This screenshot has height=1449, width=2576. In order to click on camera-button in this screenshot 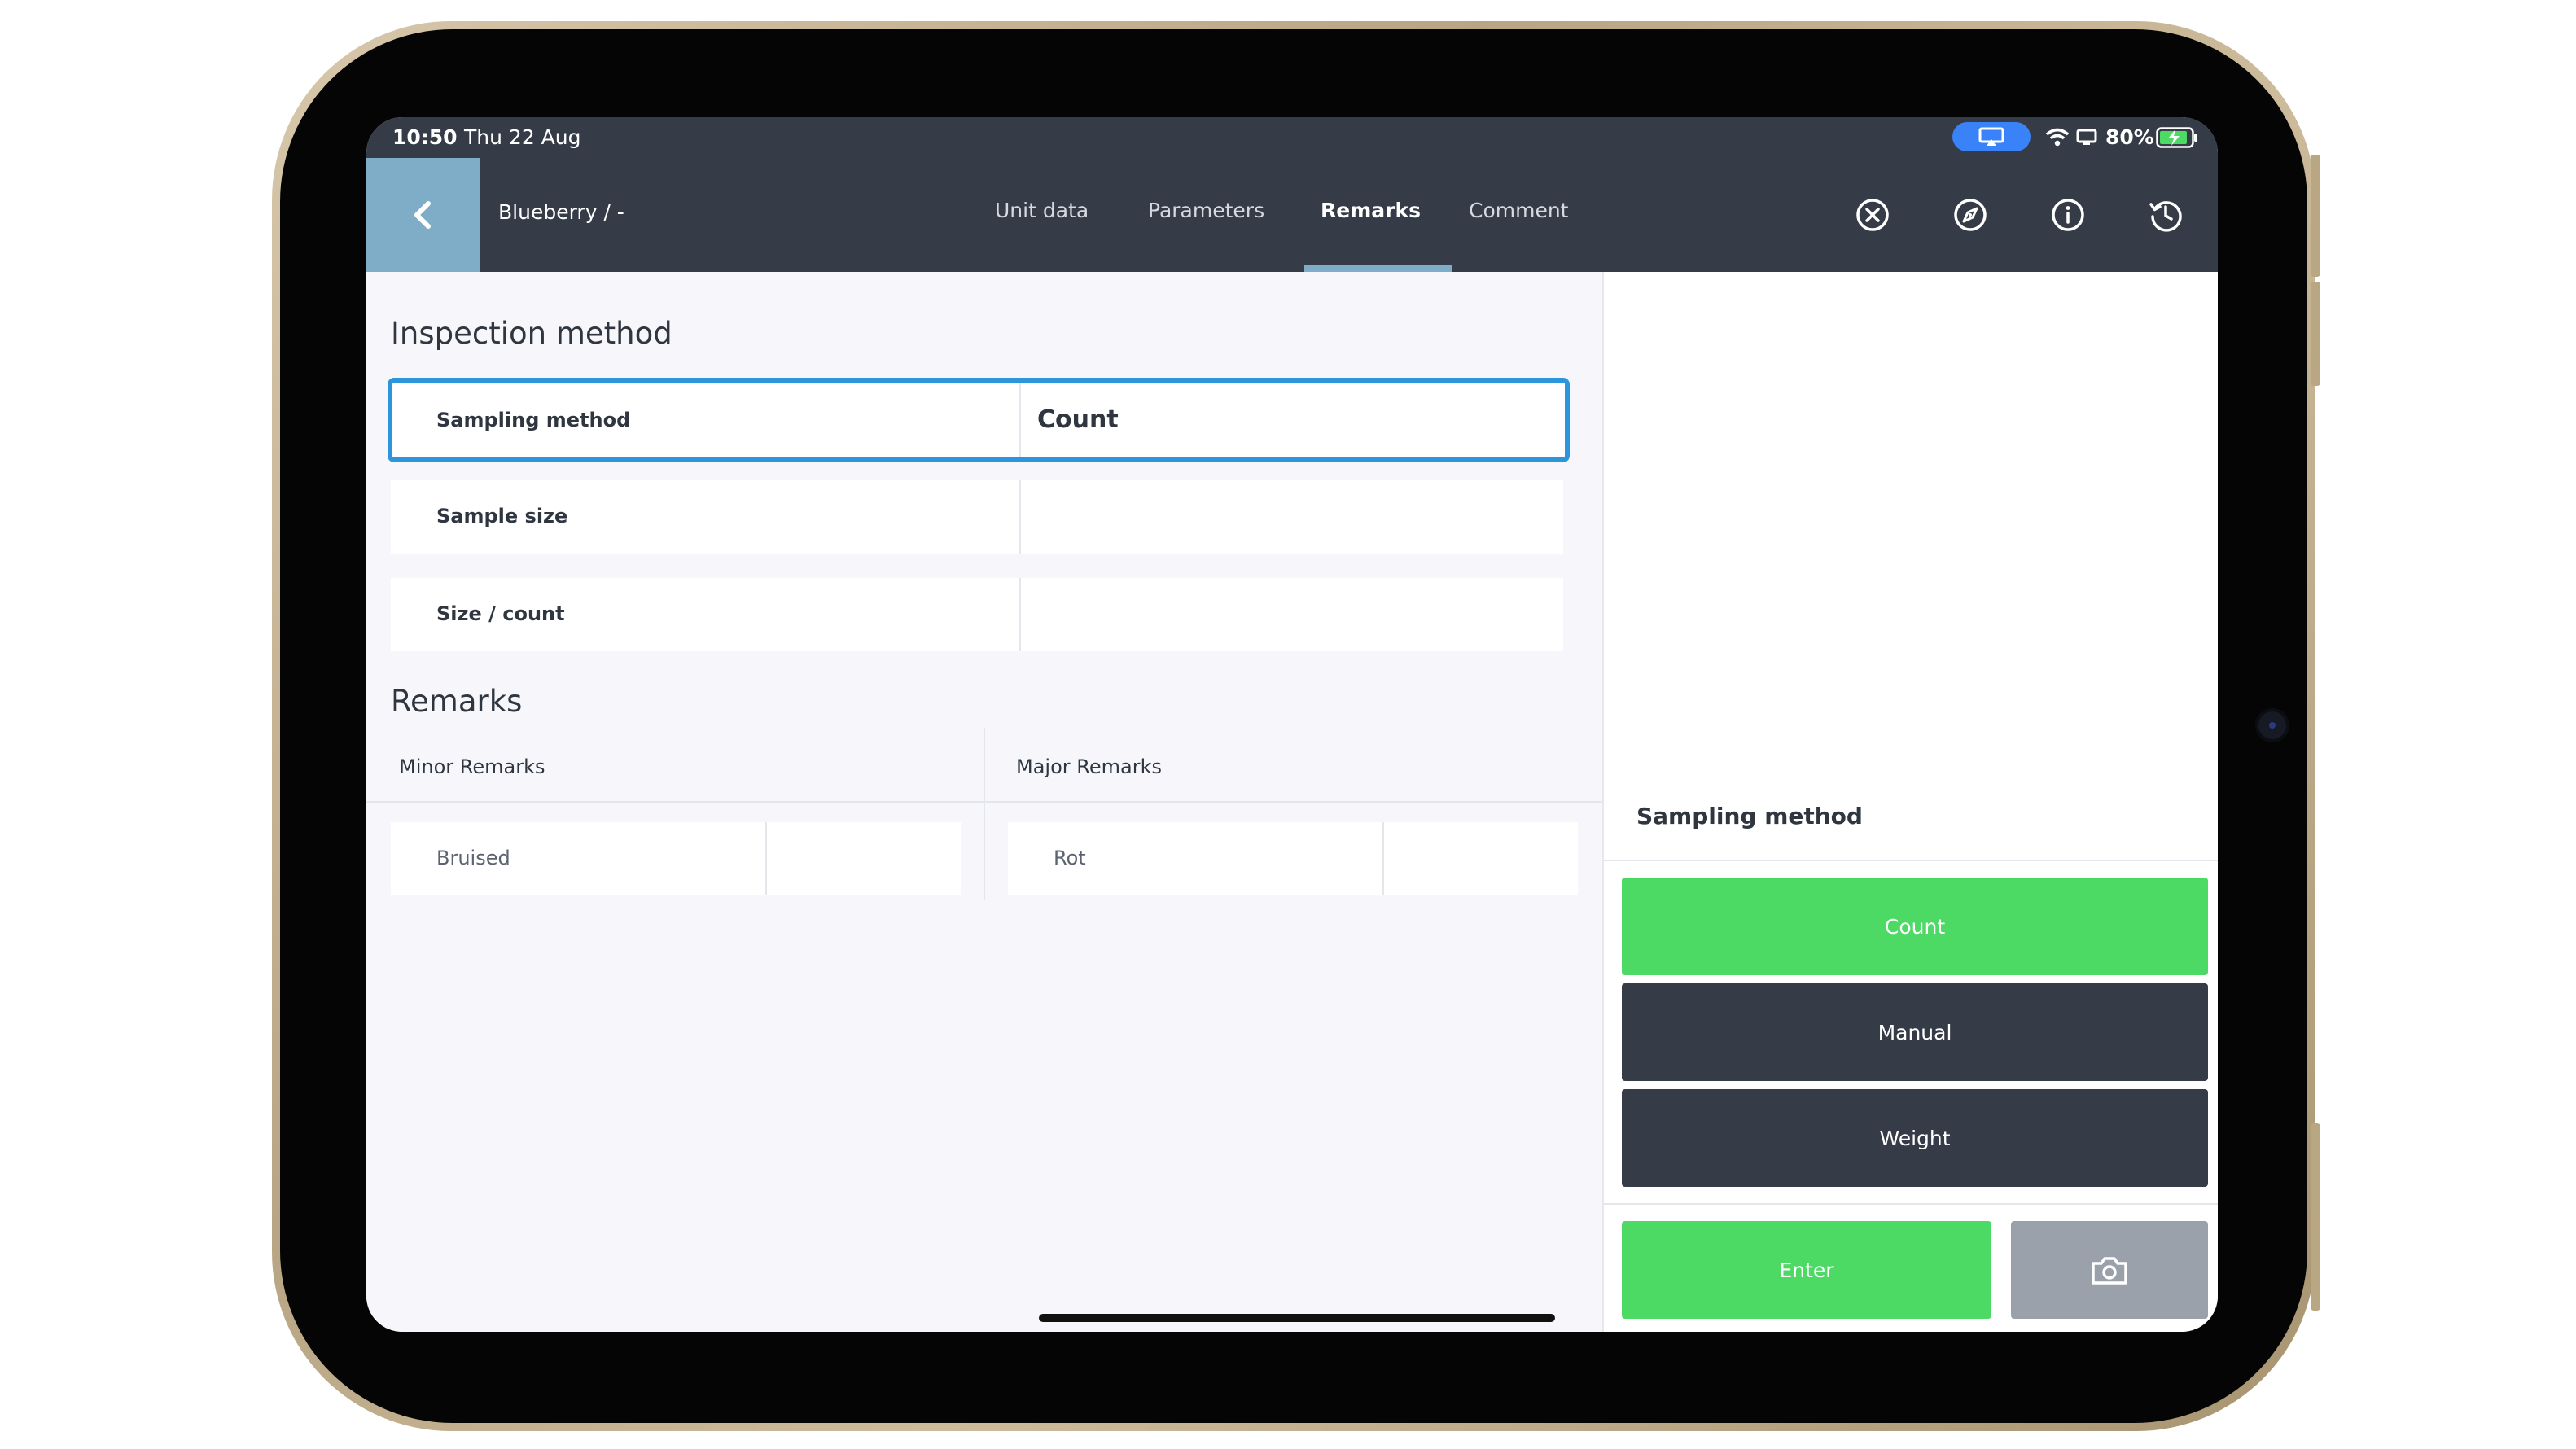, I will do `click(2109, 1270)`.